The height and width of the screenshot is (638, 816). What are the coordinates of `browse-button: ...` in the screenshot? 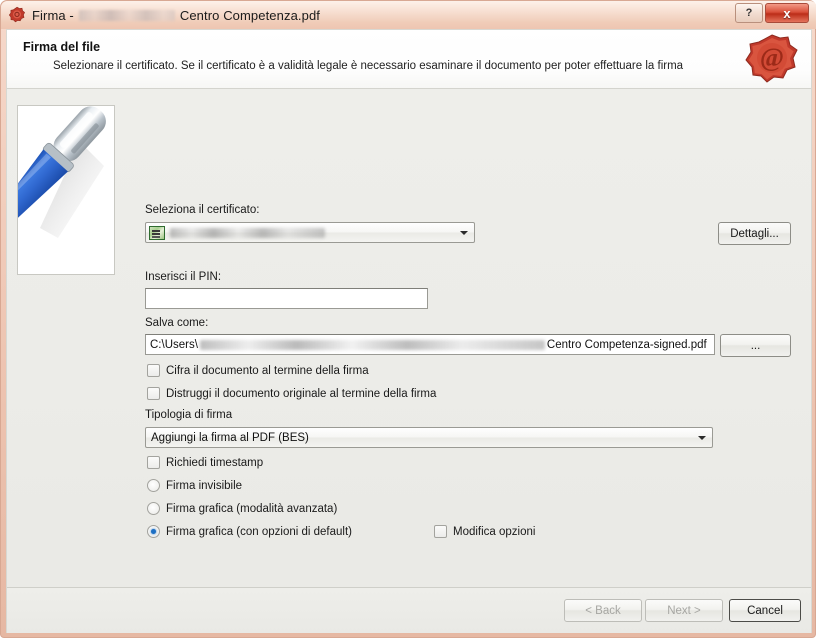 It's located at (755, 345).